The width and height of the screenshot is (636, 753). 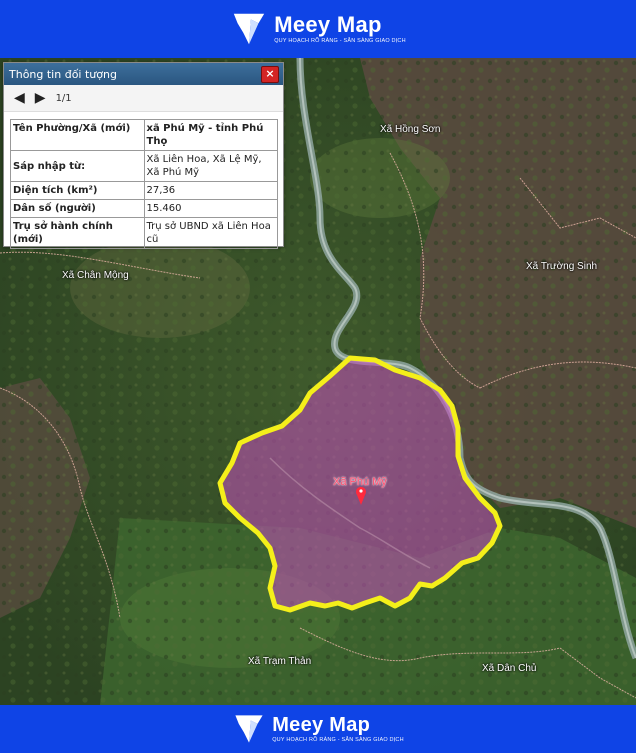 I want to click on place-label-dan-chu: Xã Dân Chủ, so click(x=509, y=668).